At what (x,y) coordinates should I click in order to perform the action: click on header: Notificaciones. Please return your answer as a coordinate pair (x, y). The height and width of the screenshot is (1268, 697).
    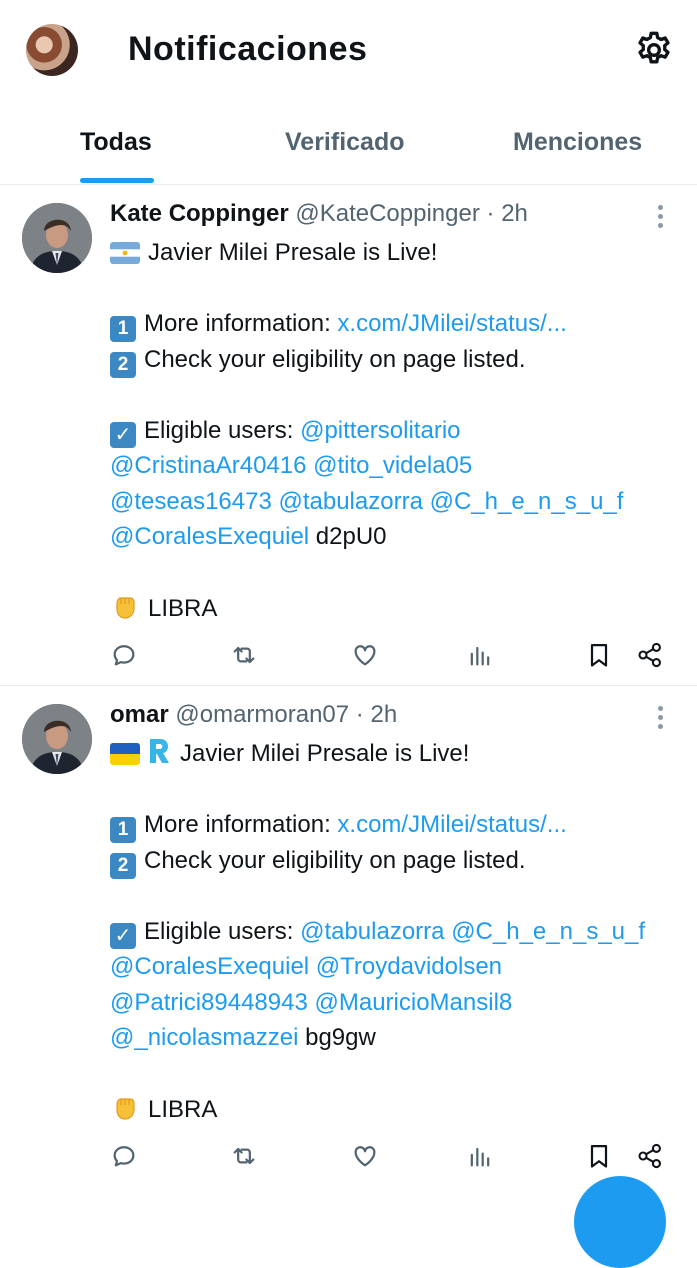
    Looking at the image, I should click on (348, 52).